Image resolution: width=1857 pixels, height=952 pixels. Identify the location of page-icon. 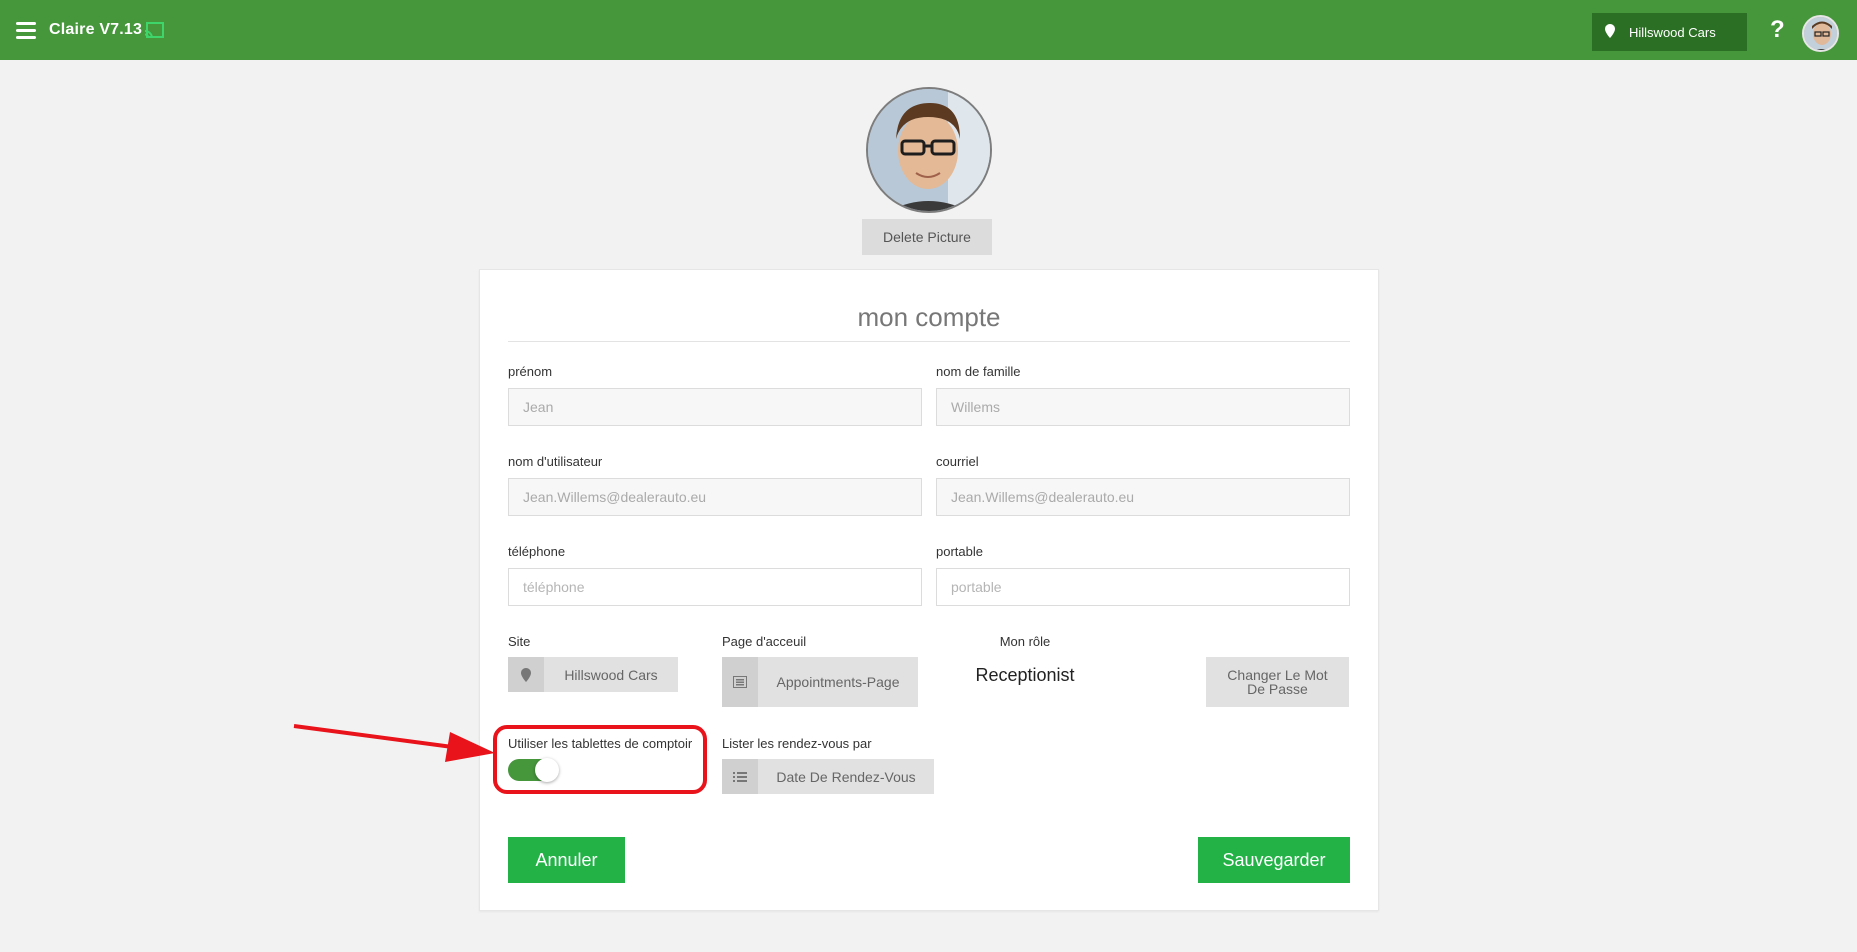
(740, 682).